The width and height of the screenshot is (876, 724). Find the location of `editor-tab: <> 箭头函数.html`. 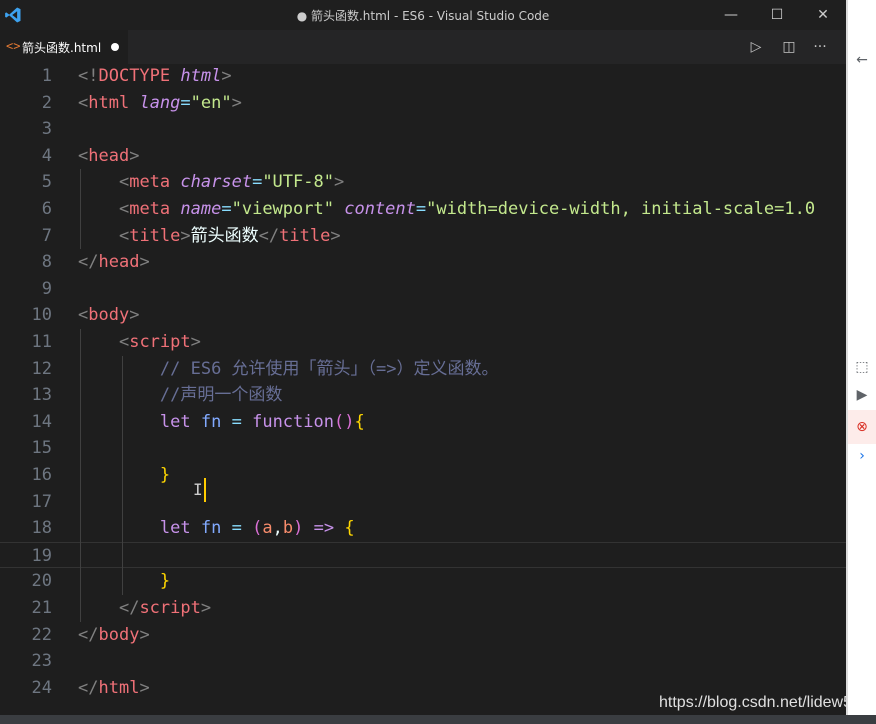

editor-tab: <> 箭头函数.html is located at coordinates (64, 47).